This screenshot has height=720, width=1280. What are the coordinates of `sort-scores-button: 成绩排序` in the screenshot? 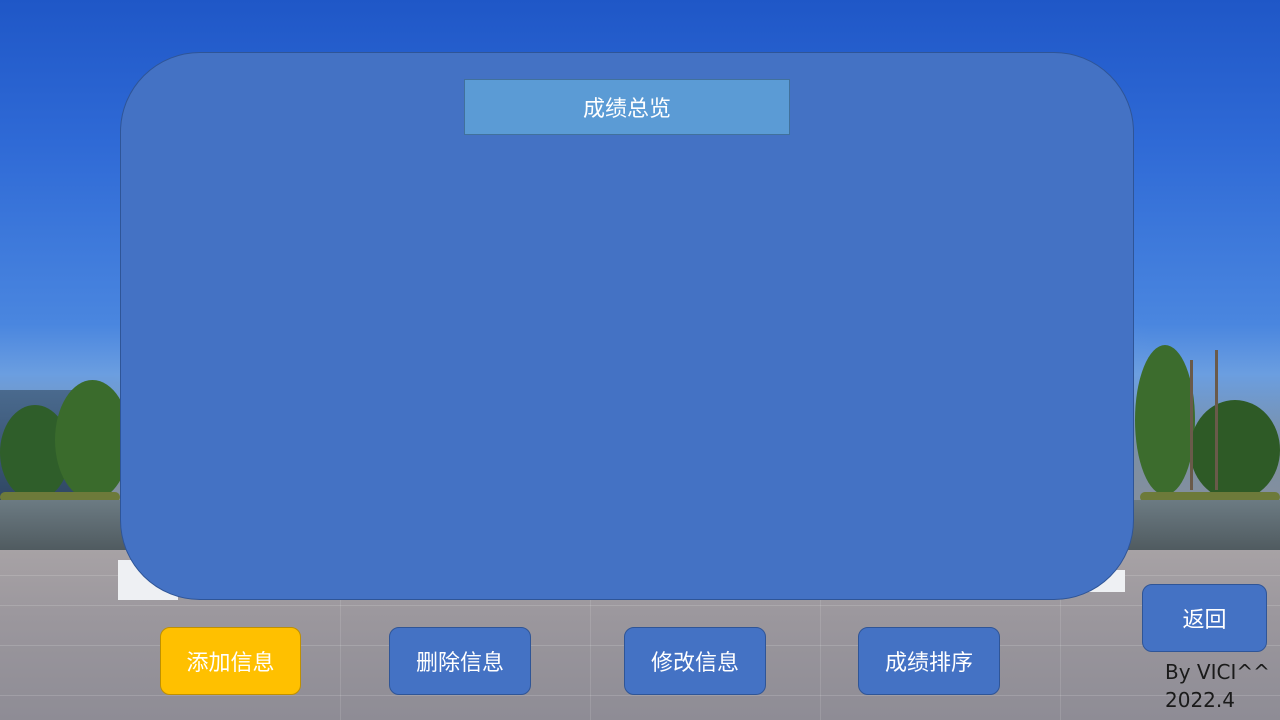 It's located at (929, 661).